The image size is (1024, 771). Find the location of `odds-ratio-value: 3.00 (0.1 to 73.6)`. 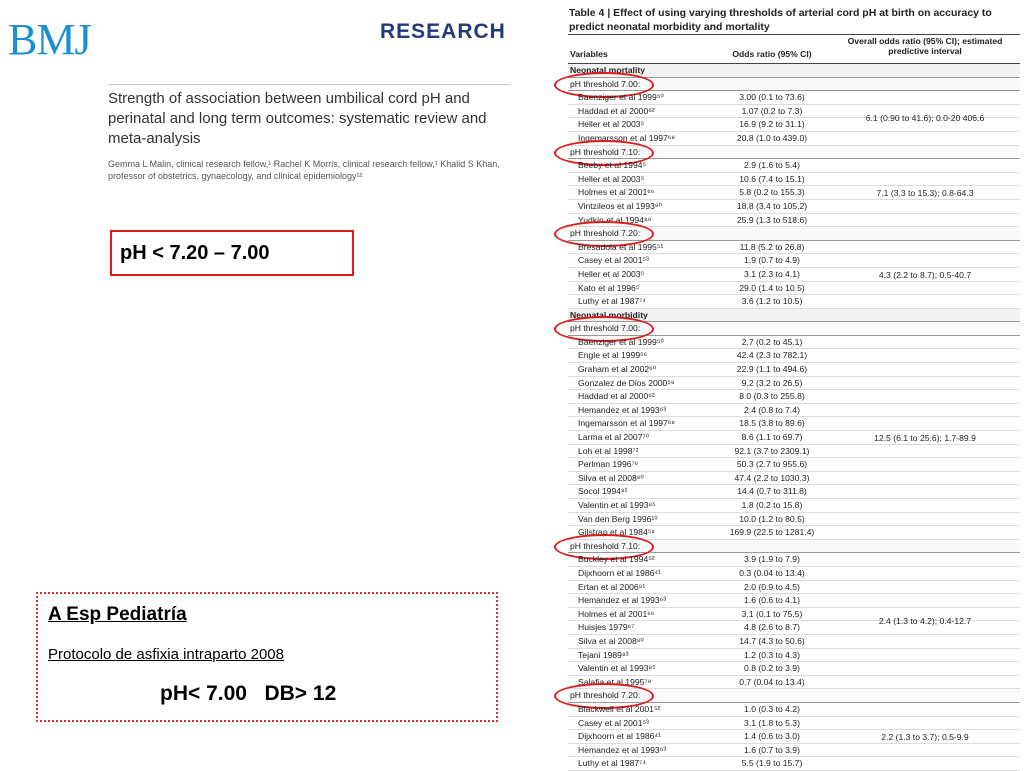

odds-ratio-value: 3.00 (0.1 to 73.6) is located at coordinates (772, 97).